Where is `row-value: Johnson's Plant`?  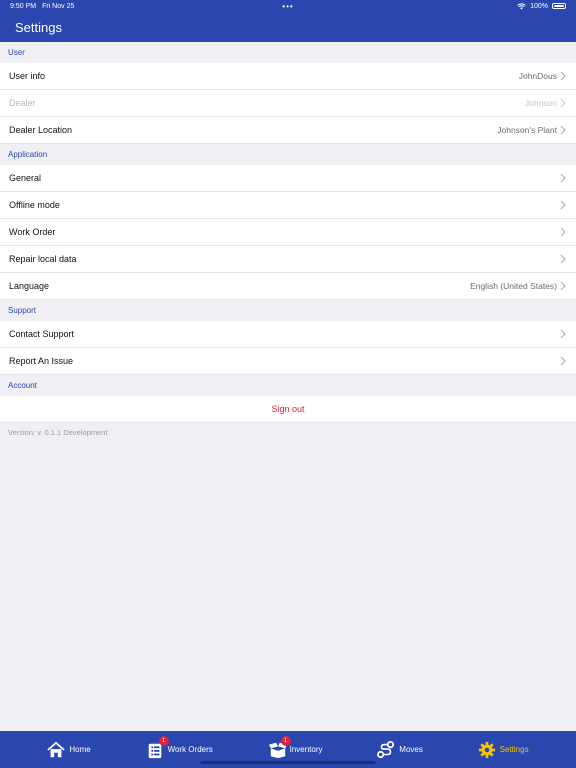 row-value: Johnson's Plant is located at coordinates (527, 130).